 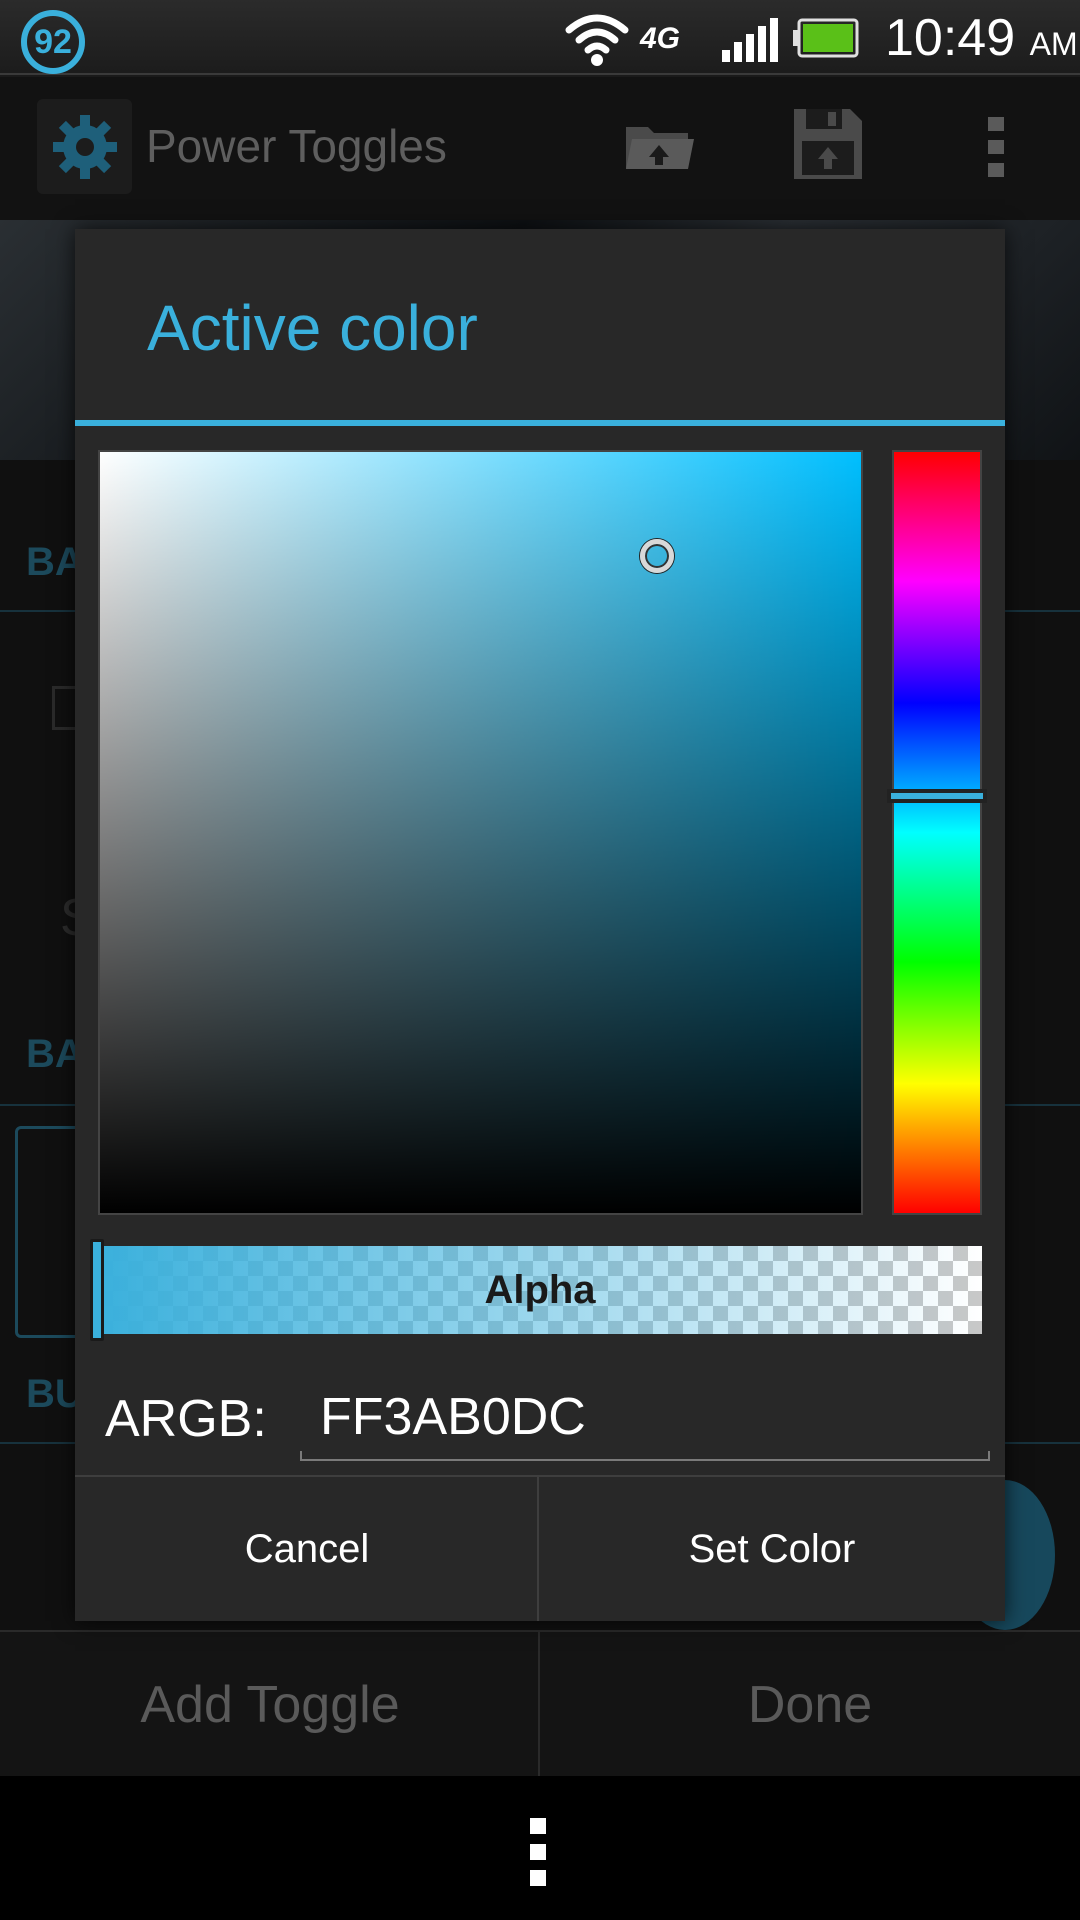 What do you see at coordinates (307, 1549) in the screenshot?
I see `cancel-button: Cancel` at bounding box center [307, 1549].